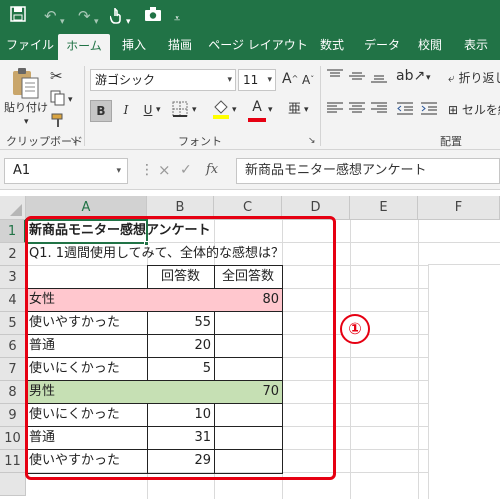 This screenshot has width=500, height=499. Describe the element at coordinates (13, 392) in the screenshot. I see `row-header-8: 8` at that location.